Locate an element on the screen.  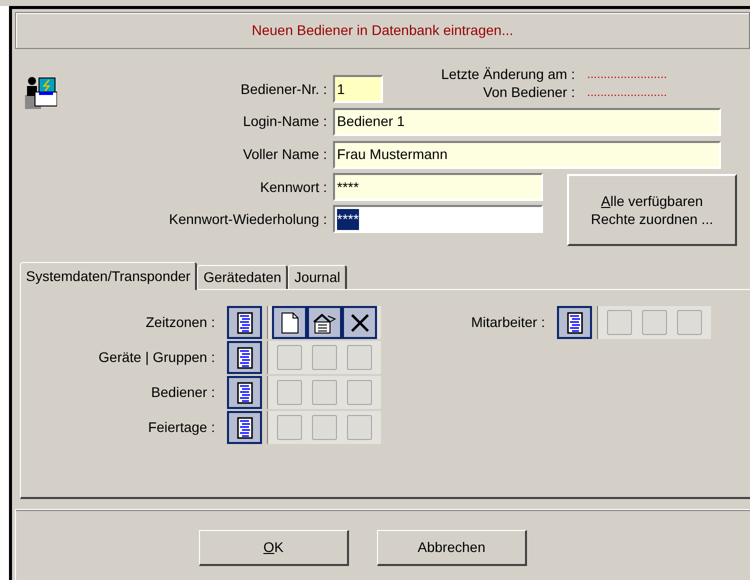
tab: Journal is located at coordinates (318, 277).